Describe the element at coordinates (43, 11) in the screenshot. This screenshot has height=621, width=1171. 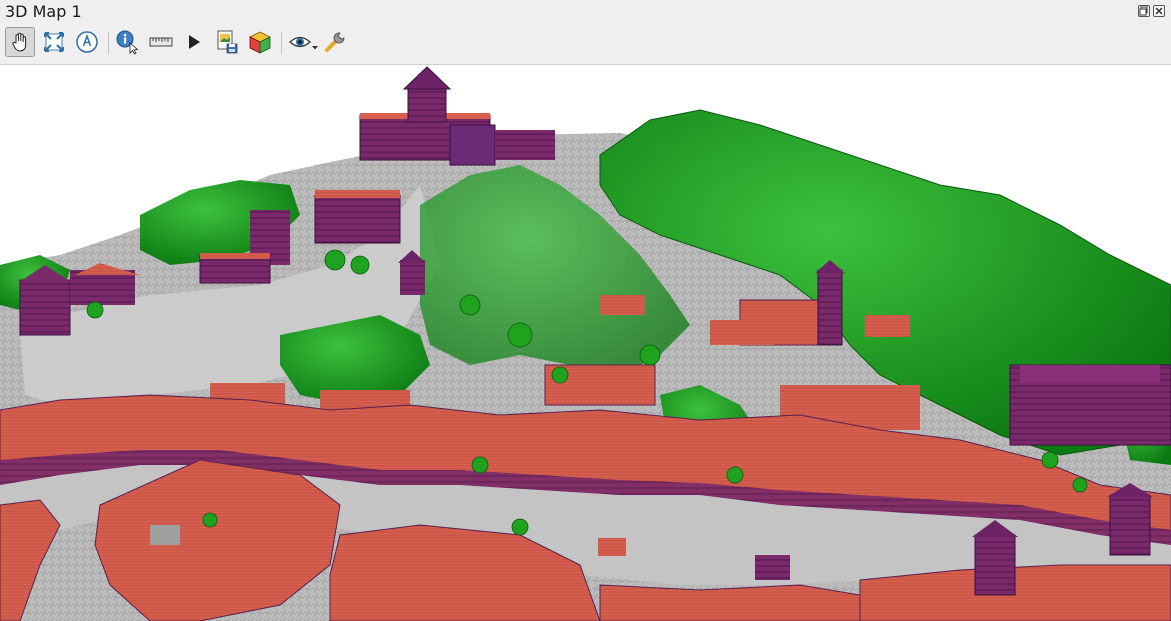
I see `window-title: 3D Map 1` at that location.